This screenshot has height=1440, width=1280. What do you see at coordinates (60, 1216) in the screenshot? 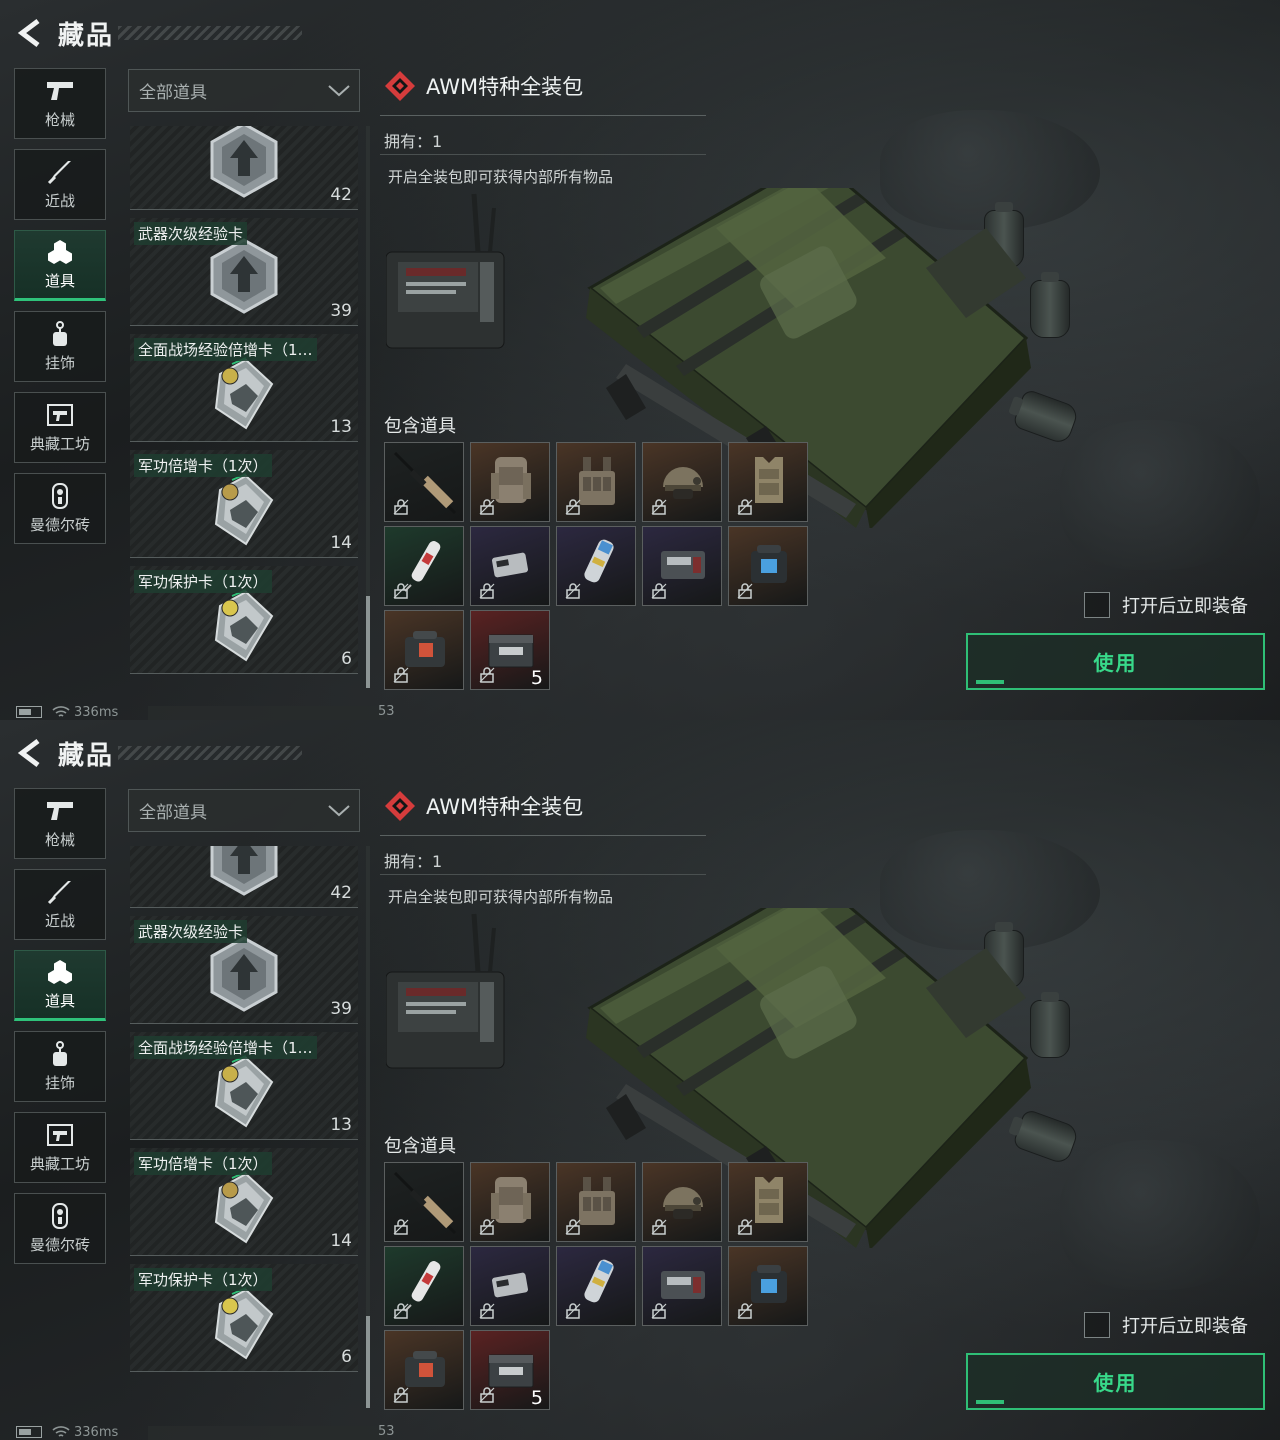
I see `mandel-brick-icon` at bounding box center [60, 1216].